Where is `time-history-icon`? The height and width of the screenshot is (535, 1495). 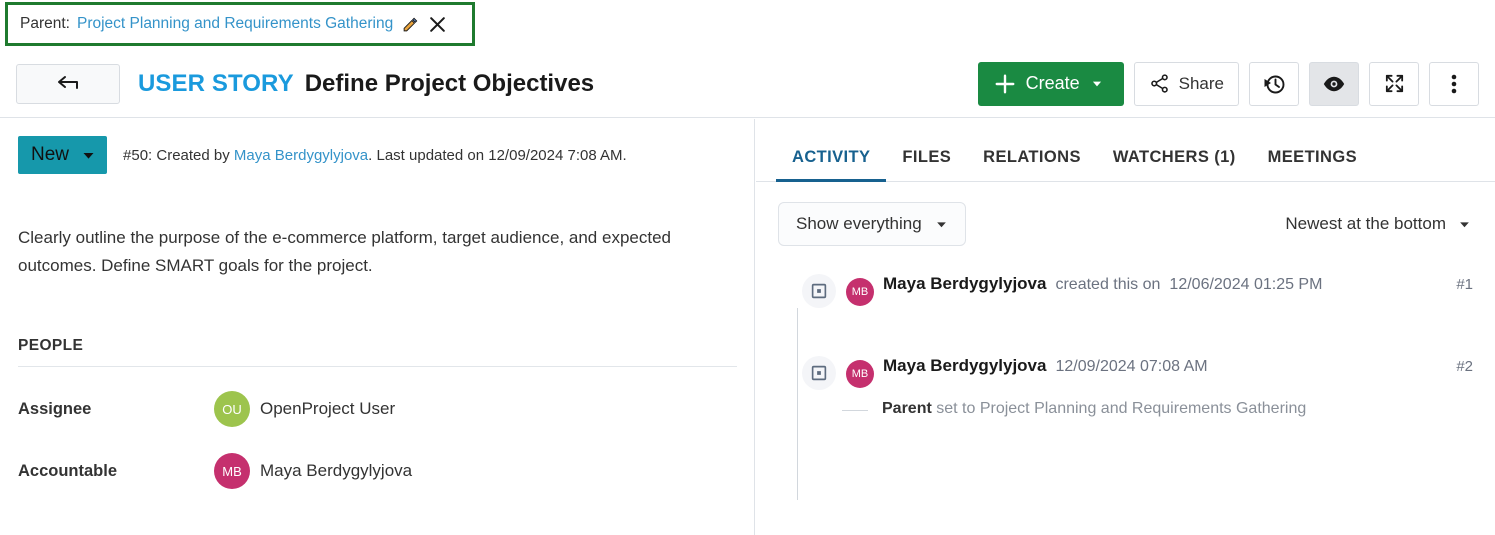
time-history-icon is located at coordinates (1274, 84).